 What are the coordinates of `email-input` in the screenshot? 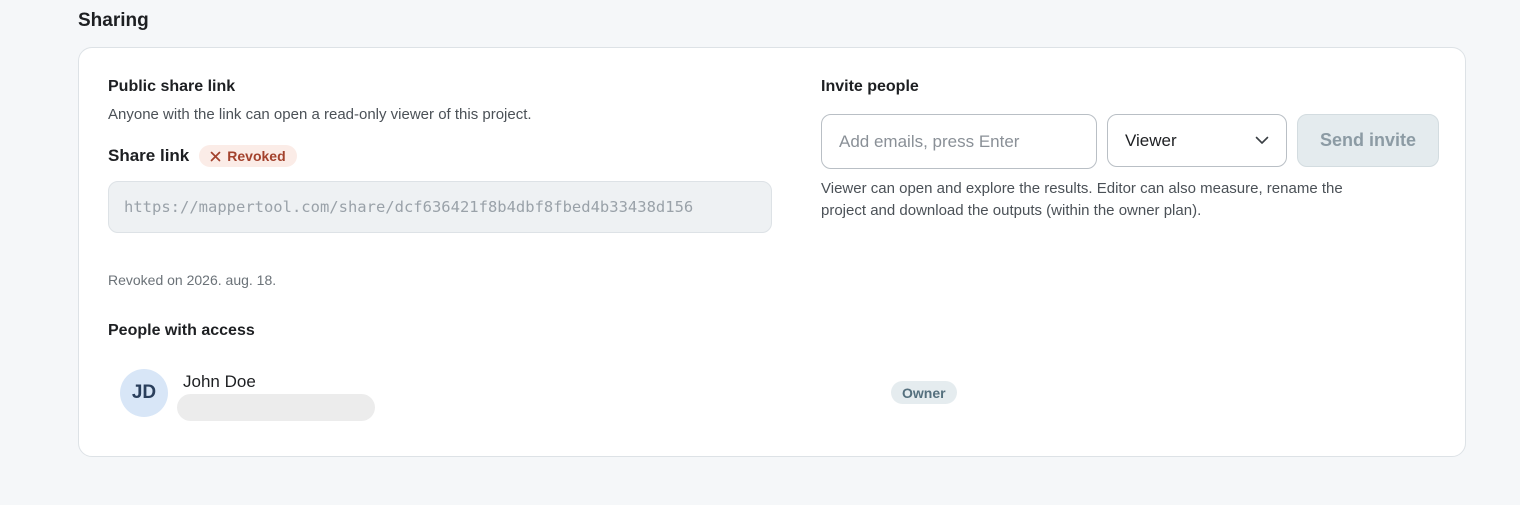 It's located at (959, 141).